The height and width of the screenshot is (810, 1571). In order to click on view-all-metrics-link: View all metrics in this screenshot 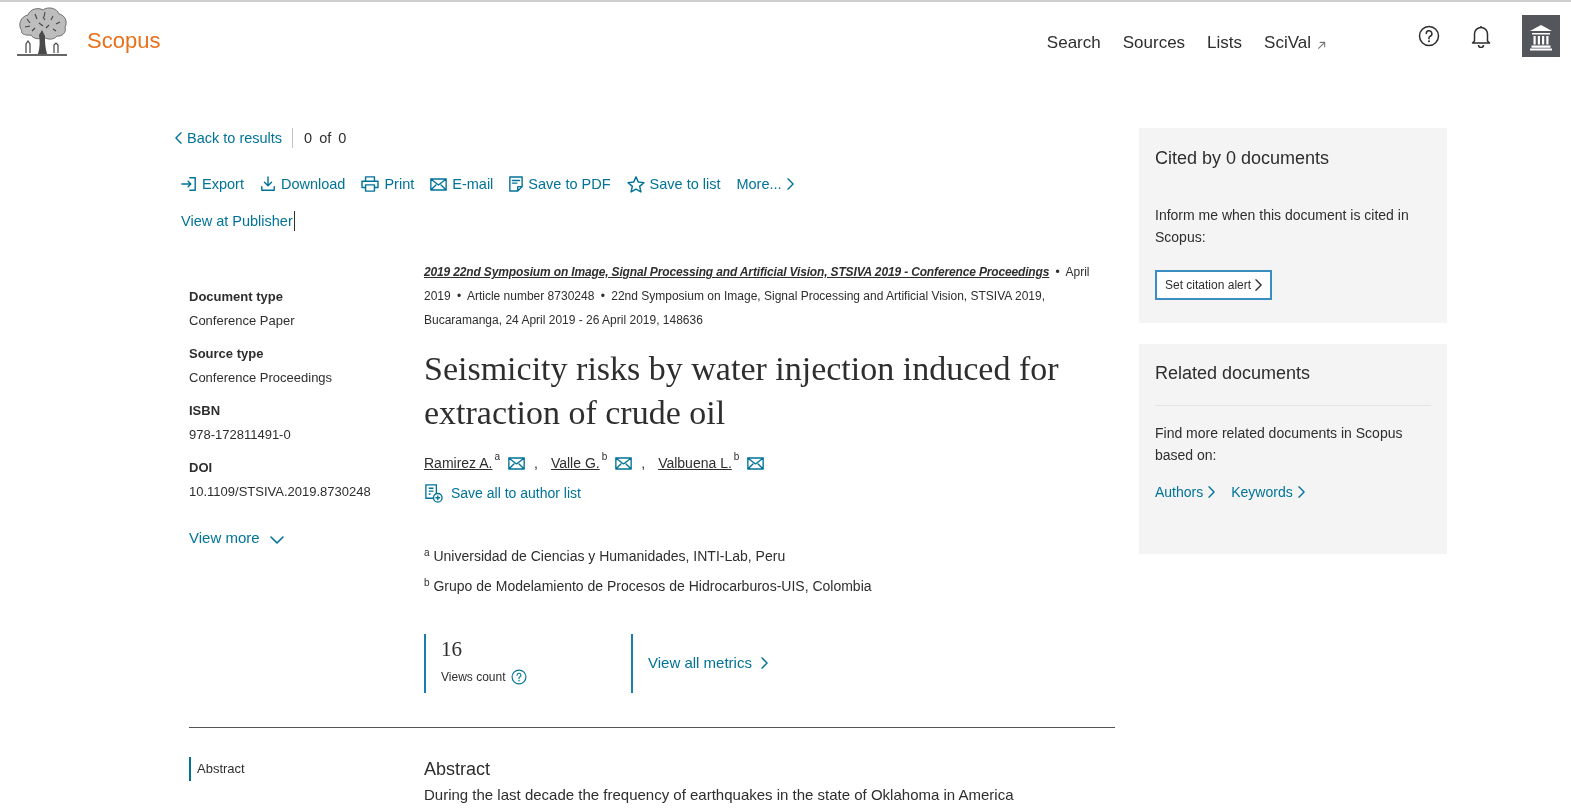, I will do `click(708, 663)`.